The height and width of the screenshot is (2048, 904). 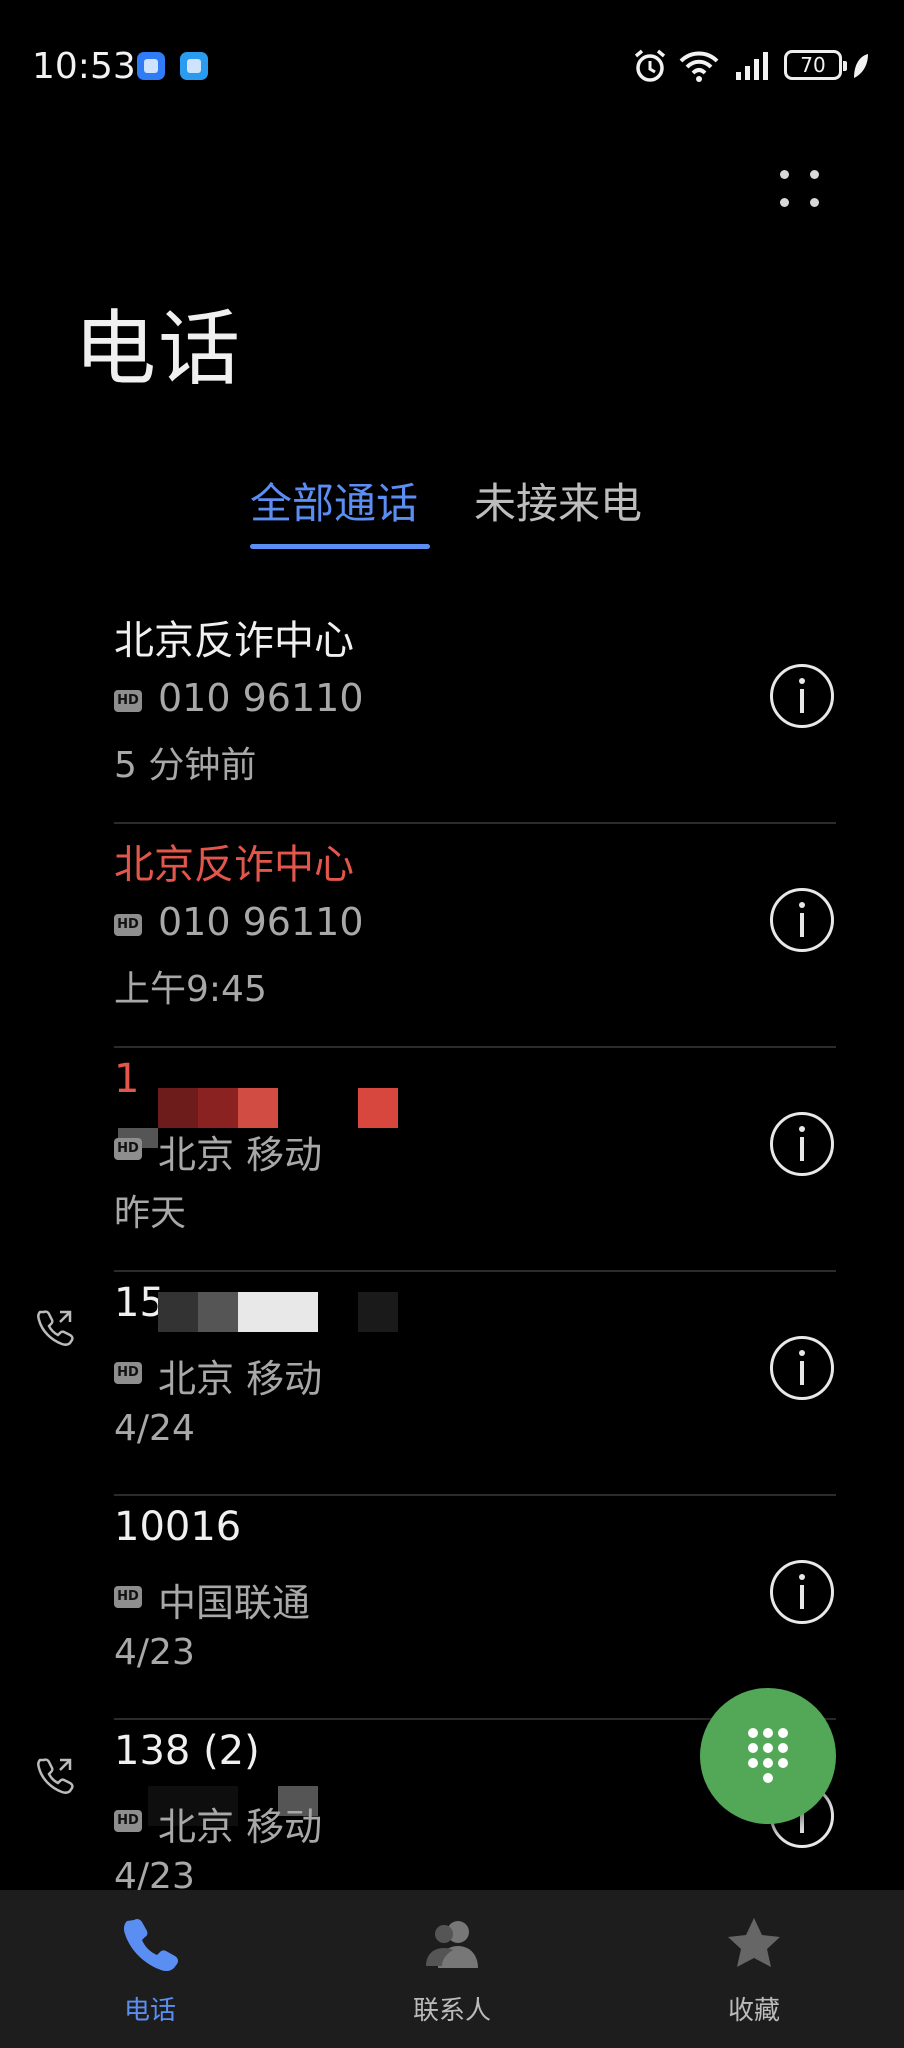 I want to click on caller-location: 中国联通, so click(x=234, y=1603).